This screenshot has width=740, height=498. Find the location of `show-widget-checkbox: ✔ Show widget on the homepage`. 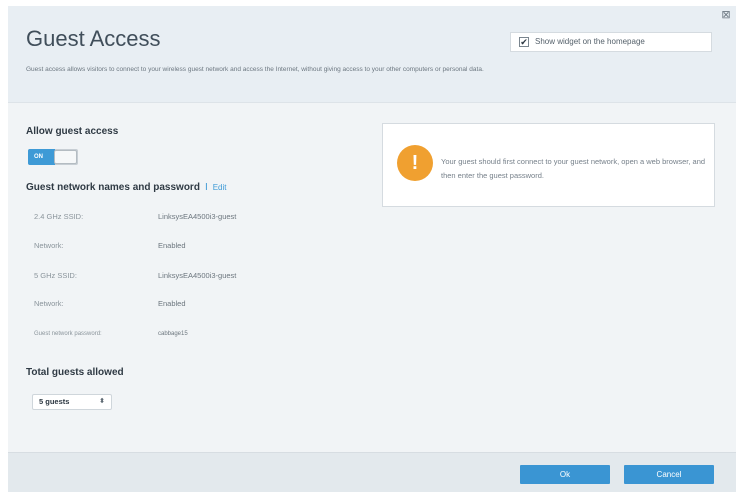

show-widget-checkbox: ✔ Show widget on the homepage is located at coordinates (611, 42).